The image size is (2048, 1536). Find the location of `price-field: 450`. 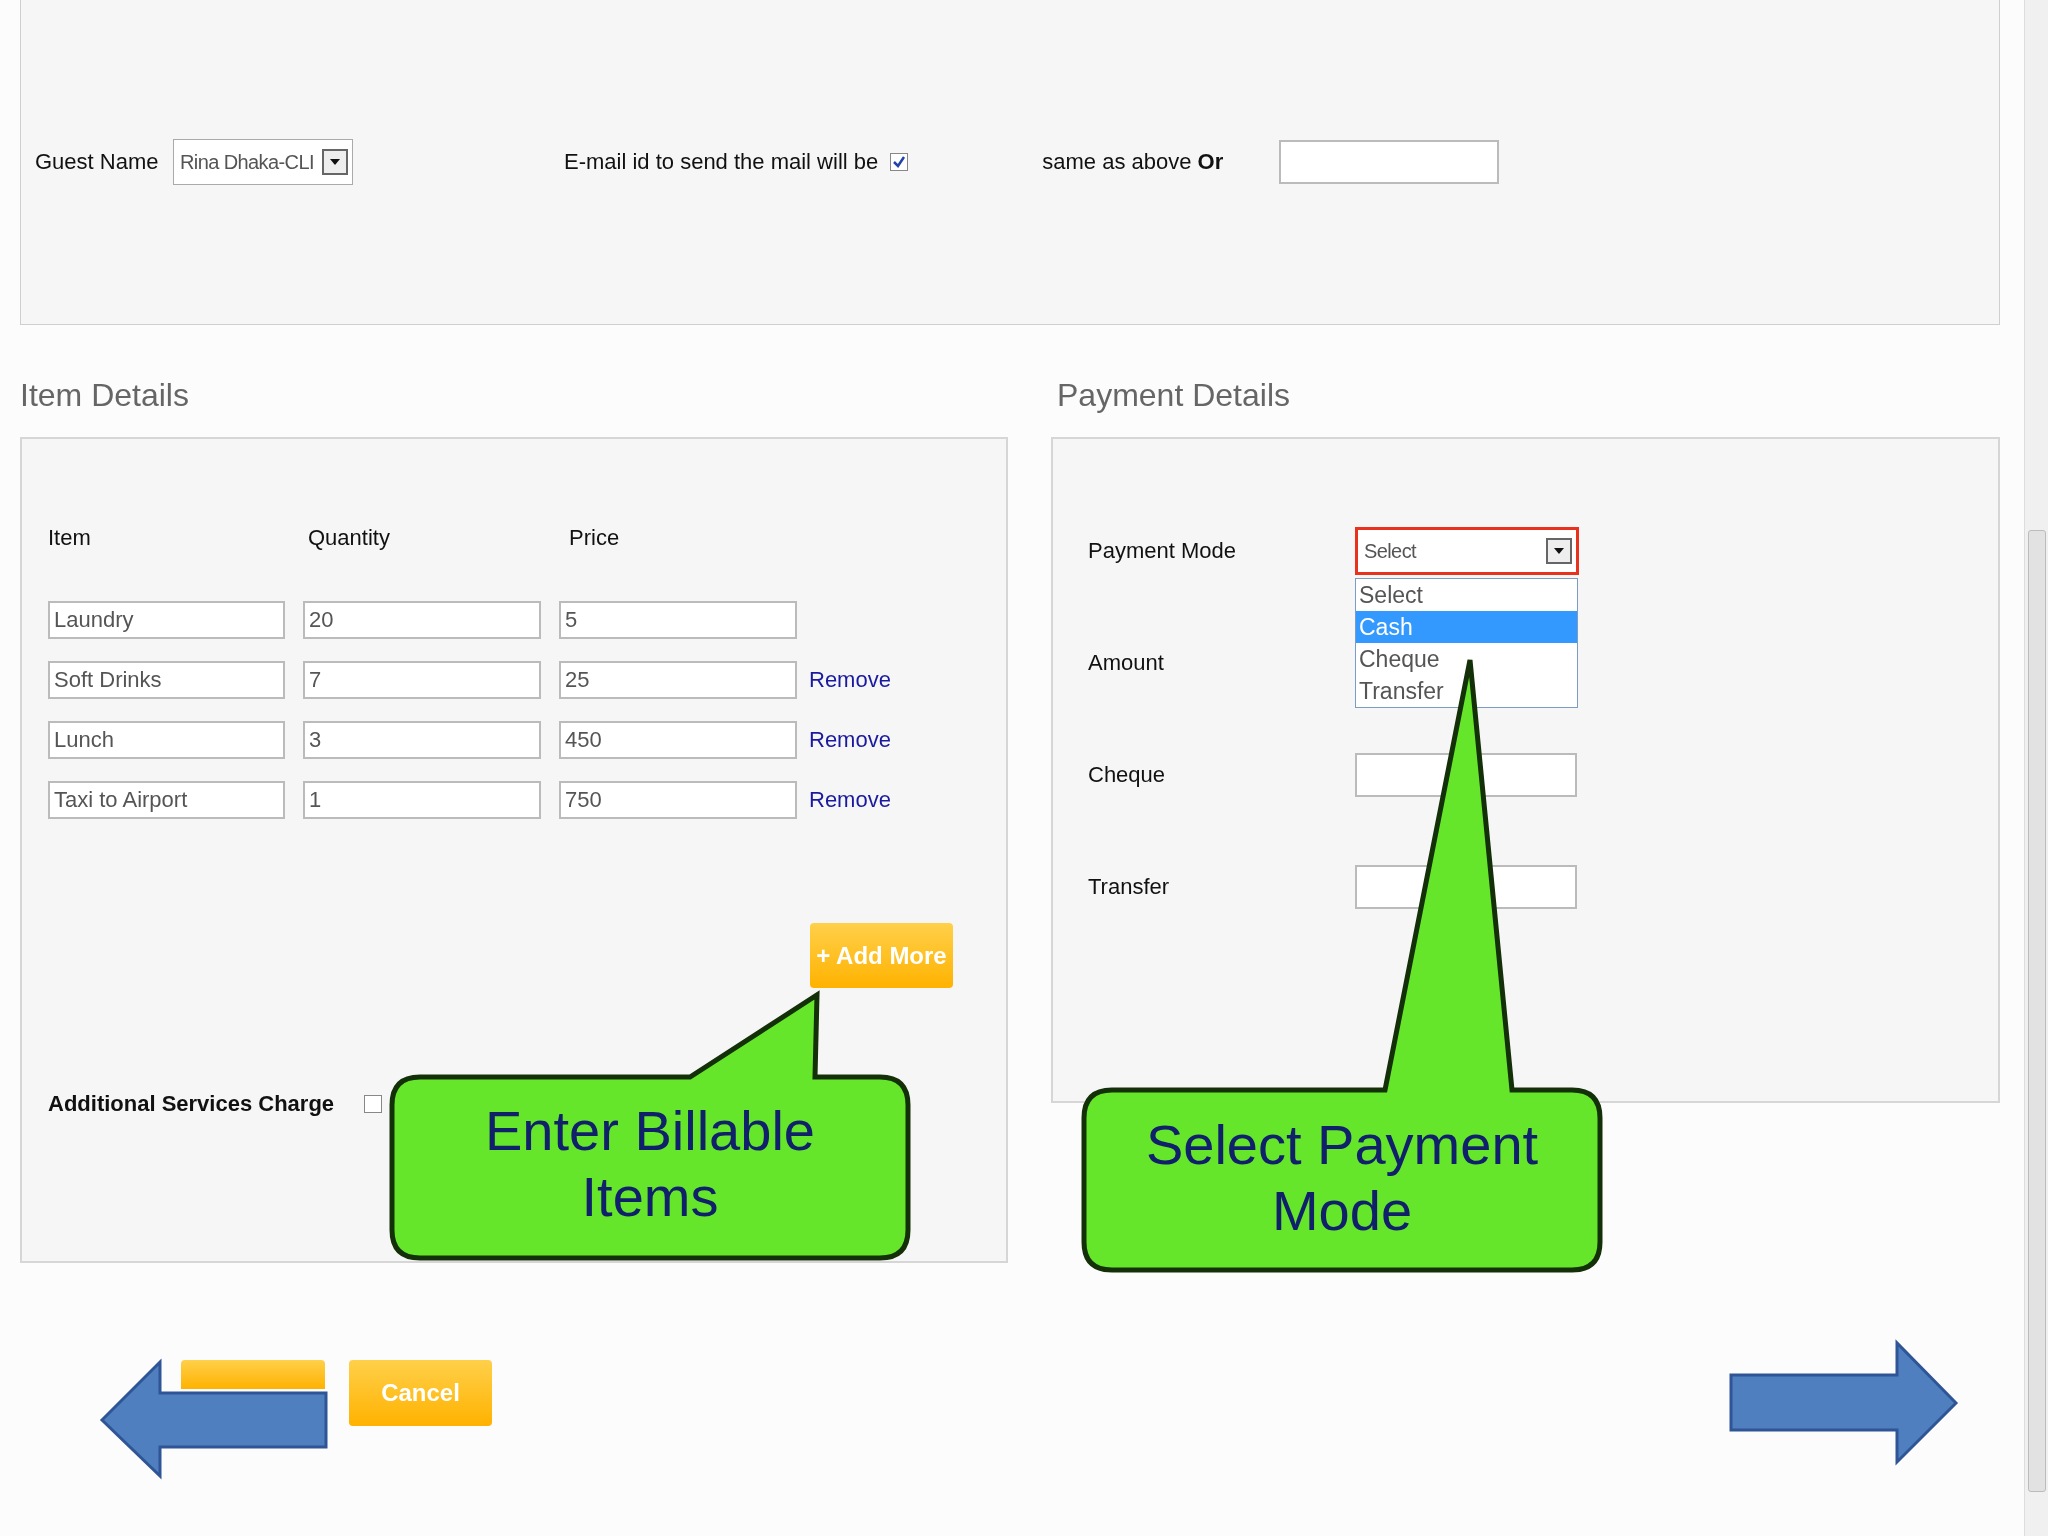

price-field: 450 is located at coordinates (678, 740).